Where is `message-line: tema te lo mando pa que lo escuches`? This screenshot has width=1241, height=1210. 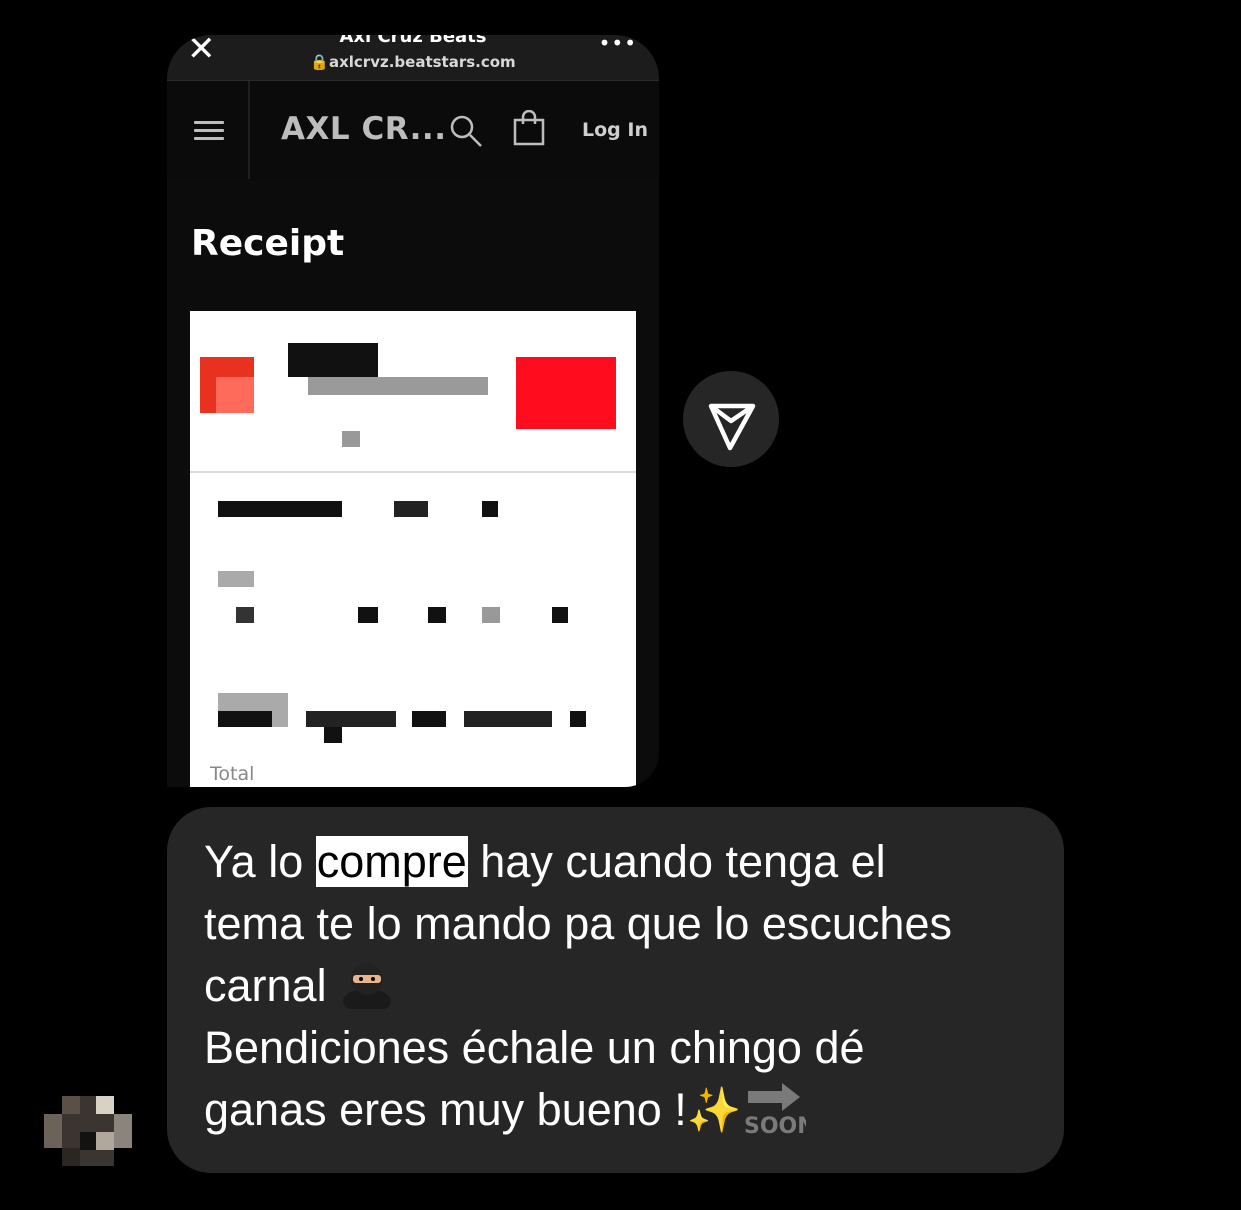 message-line: tema te lo mando pa que lo escuches is located at coordinates (578, 923).